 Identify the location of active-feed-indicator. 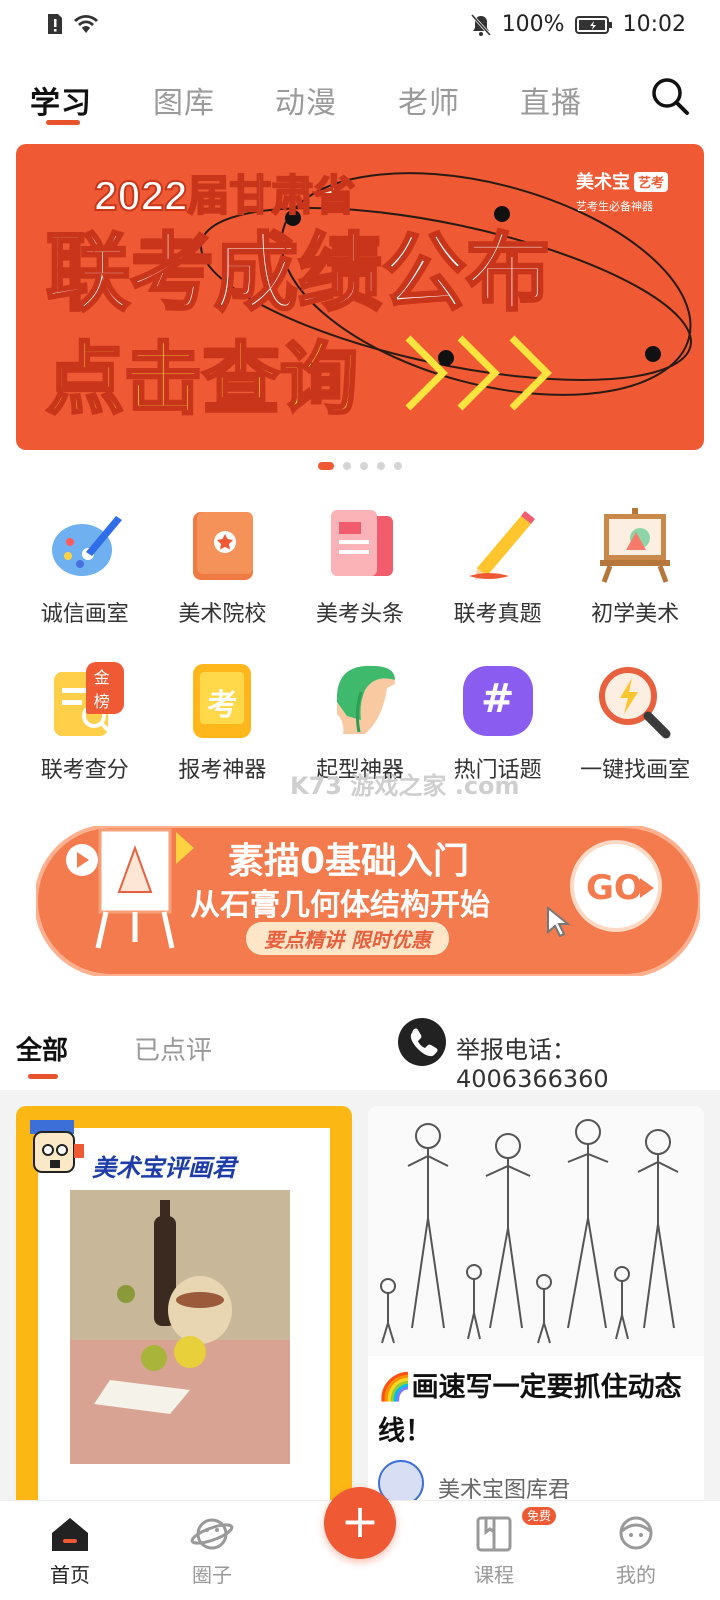
(43, 1076).